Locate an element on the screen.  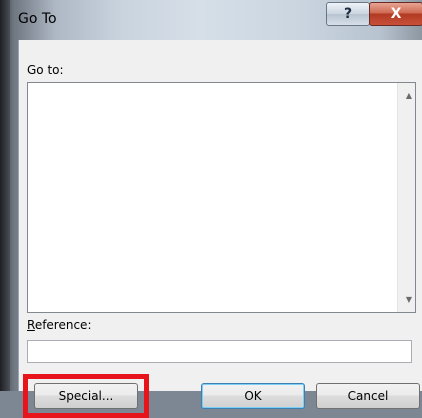
dialog-title: Go To is located at coordinates (37, 19).